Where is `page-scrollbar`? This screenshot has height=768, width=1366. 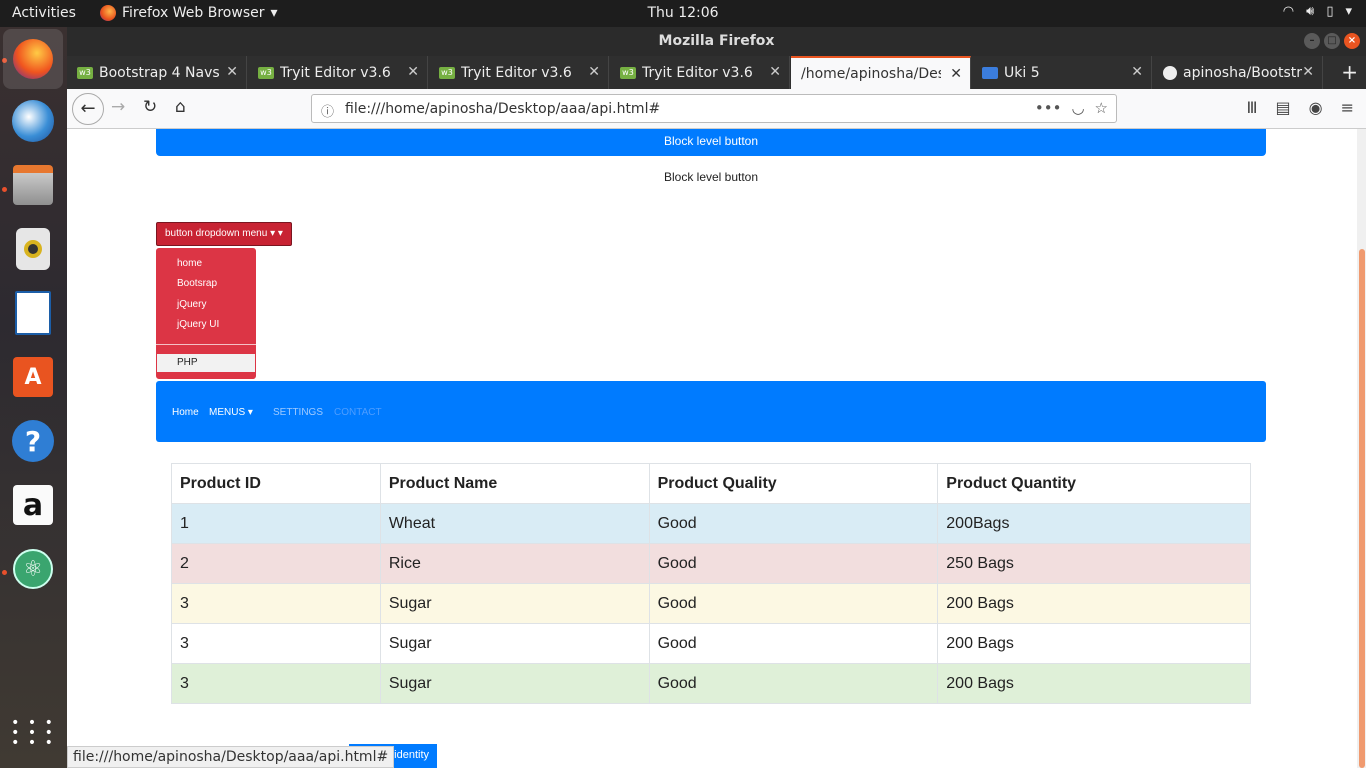
page-scrollbar is located at coordinates (1361, 448).